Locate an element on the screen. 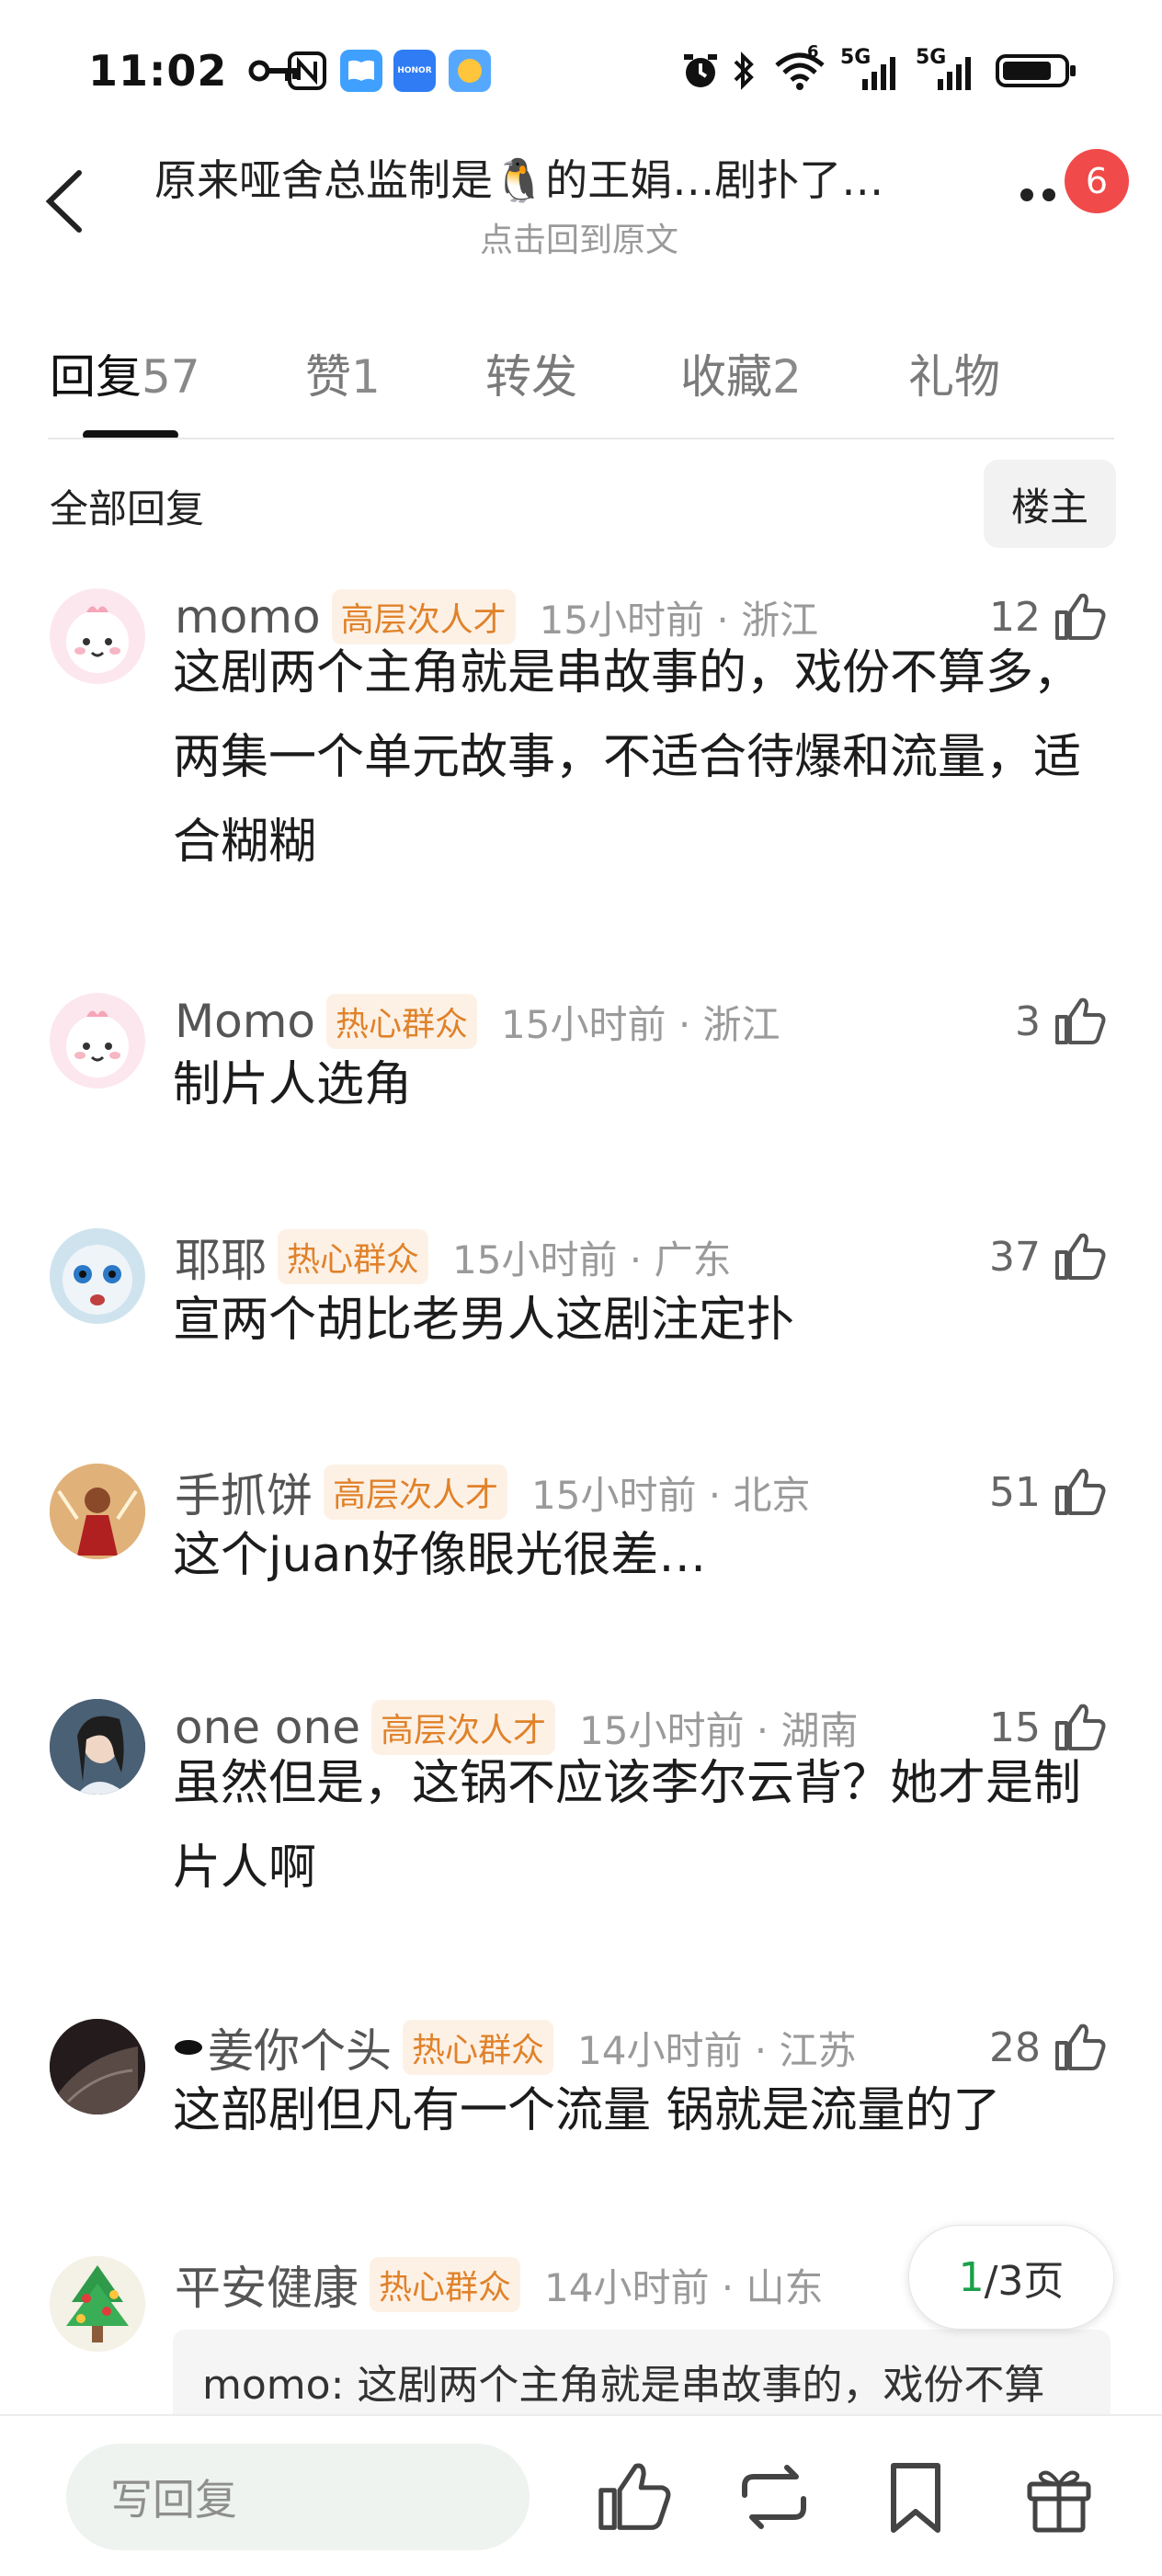  time-location: 15小时前 · 广东 is located at coordinates (592, 1259).